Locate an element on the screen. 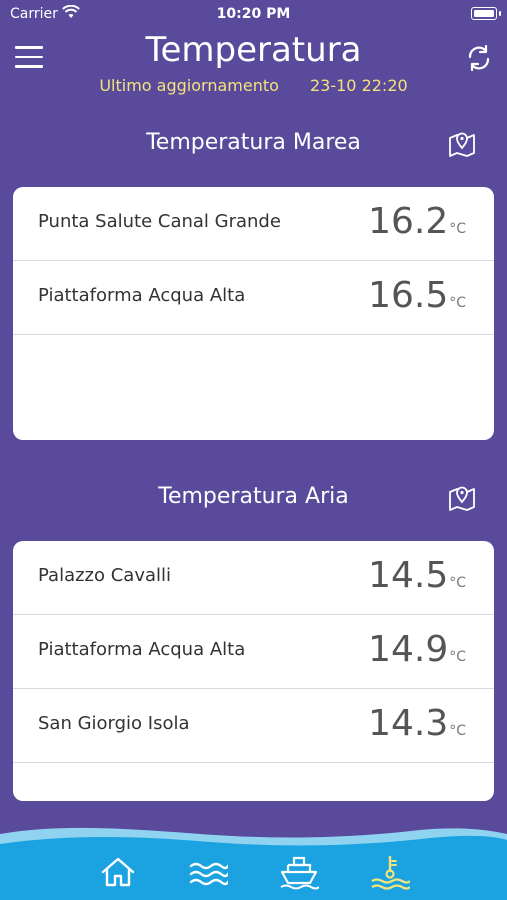 The height and width of the screenshot is (900, 507). temperature-number: 16.5 is located at coordinates (408, 295).